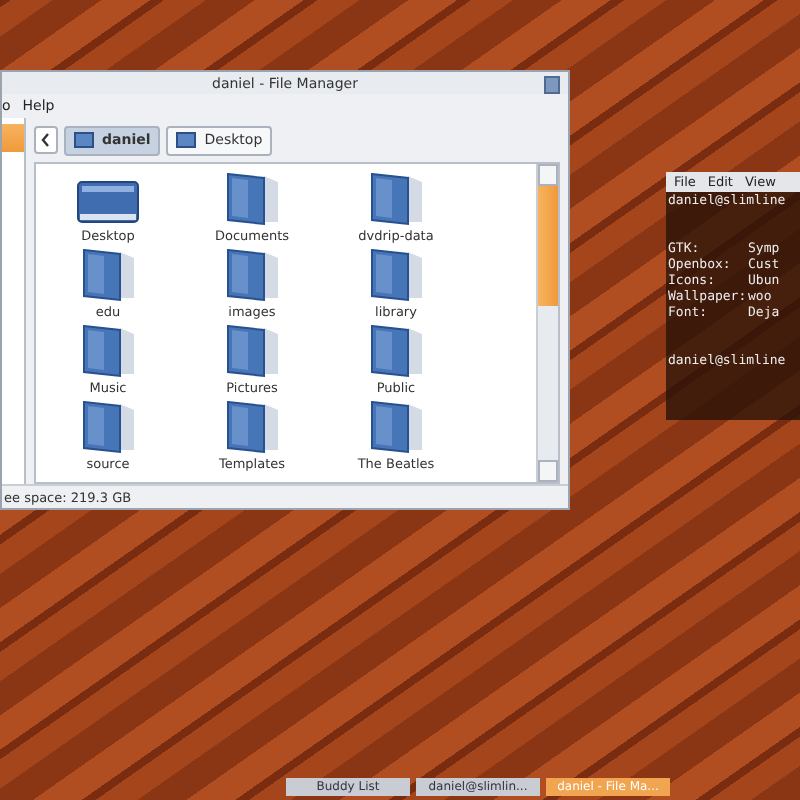  I want to click on scrollbar, so click(547, 323).